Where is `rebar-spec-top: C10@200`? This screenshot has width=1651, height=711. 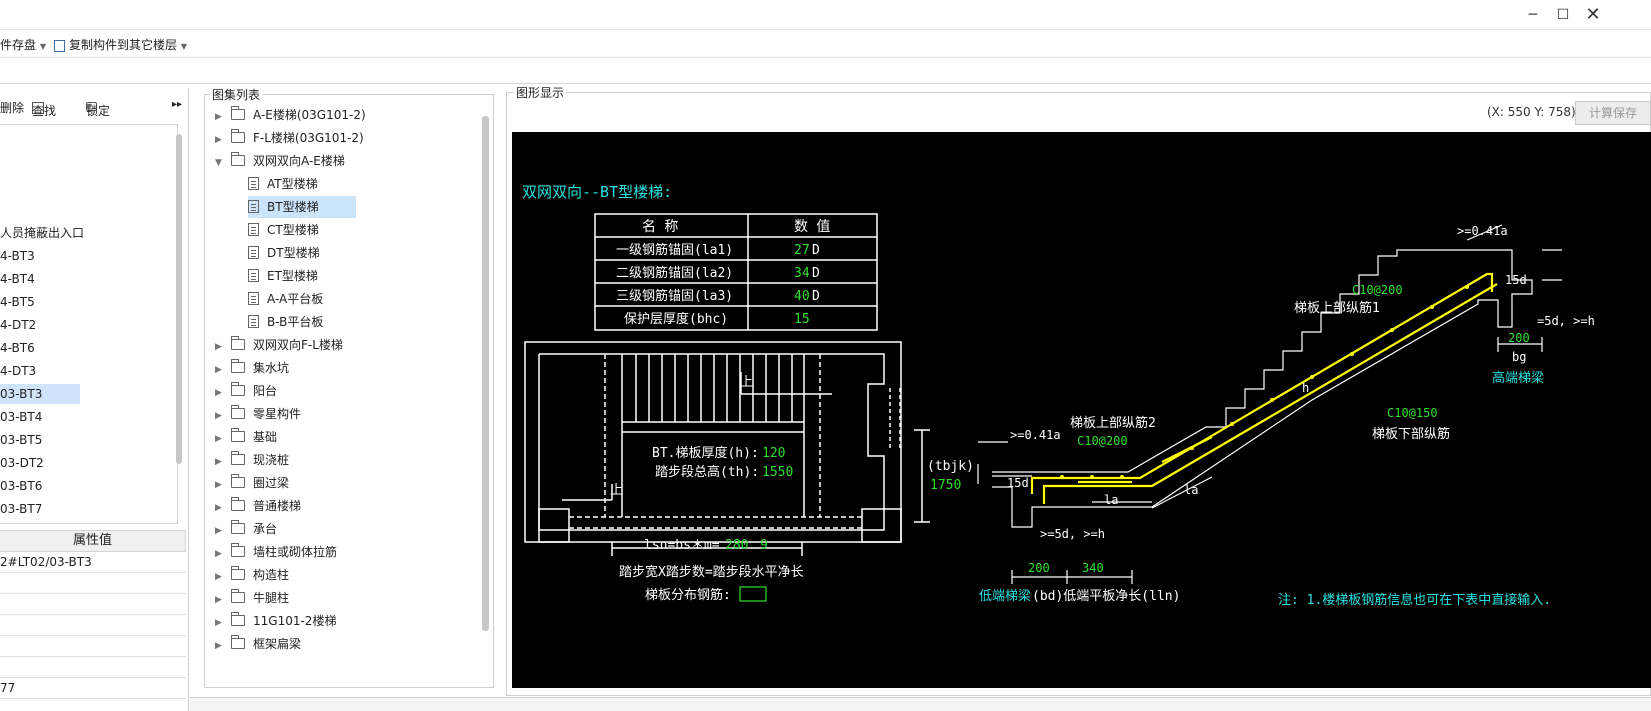
rebar-spec-top: C10@200 is located at coordinates (1377, 290).